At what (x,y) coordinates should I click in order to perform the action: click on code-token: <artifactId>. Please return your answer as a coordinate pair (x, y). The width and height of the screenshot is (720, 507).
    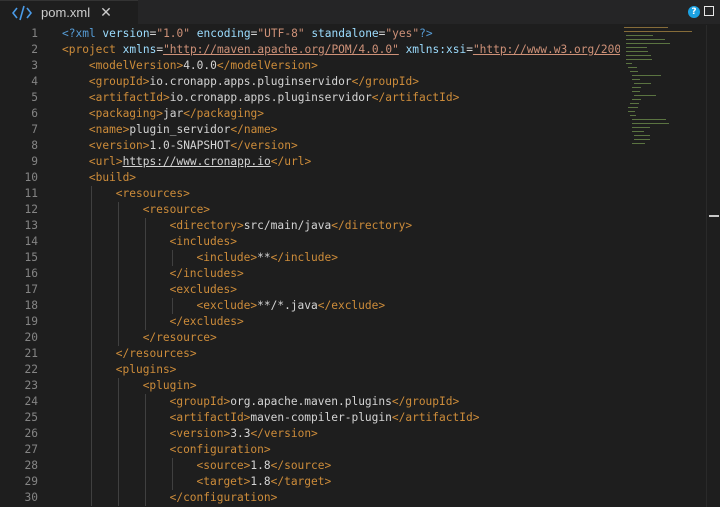
    Looking at the image, I should click on (210, 417).